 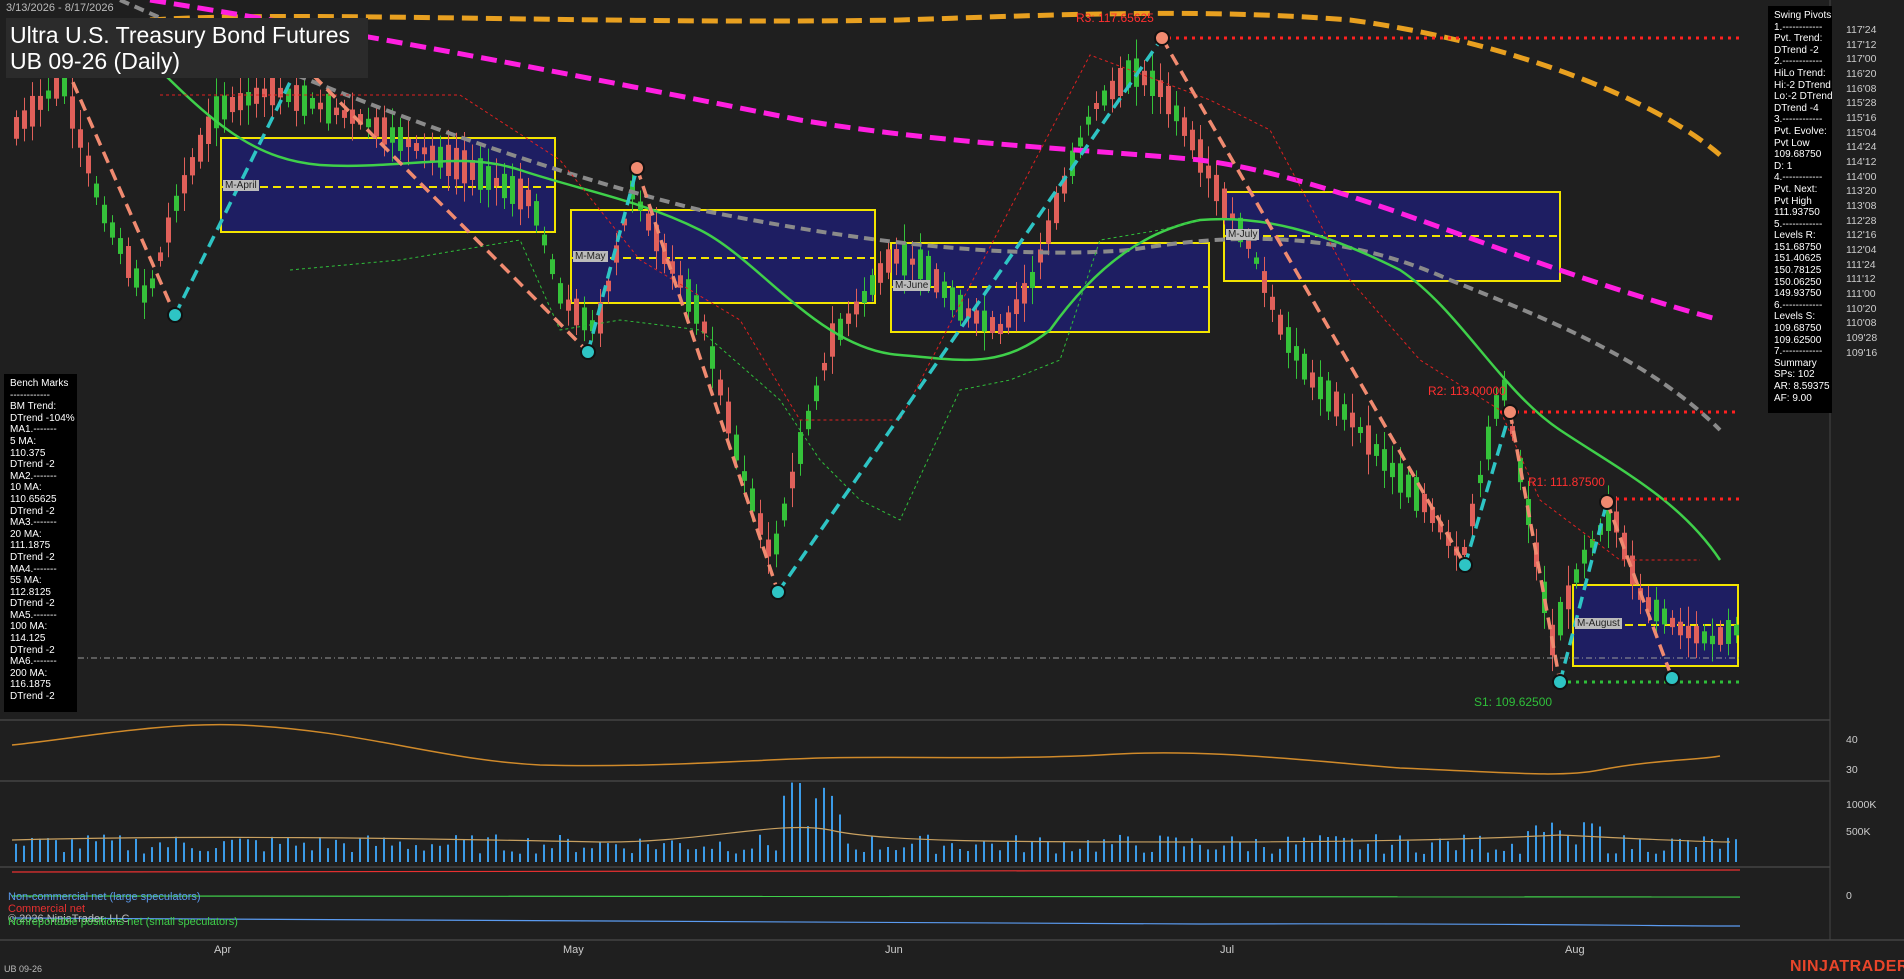 I want to click on bench-line: 100 MA:, so click(x=29, y=627).